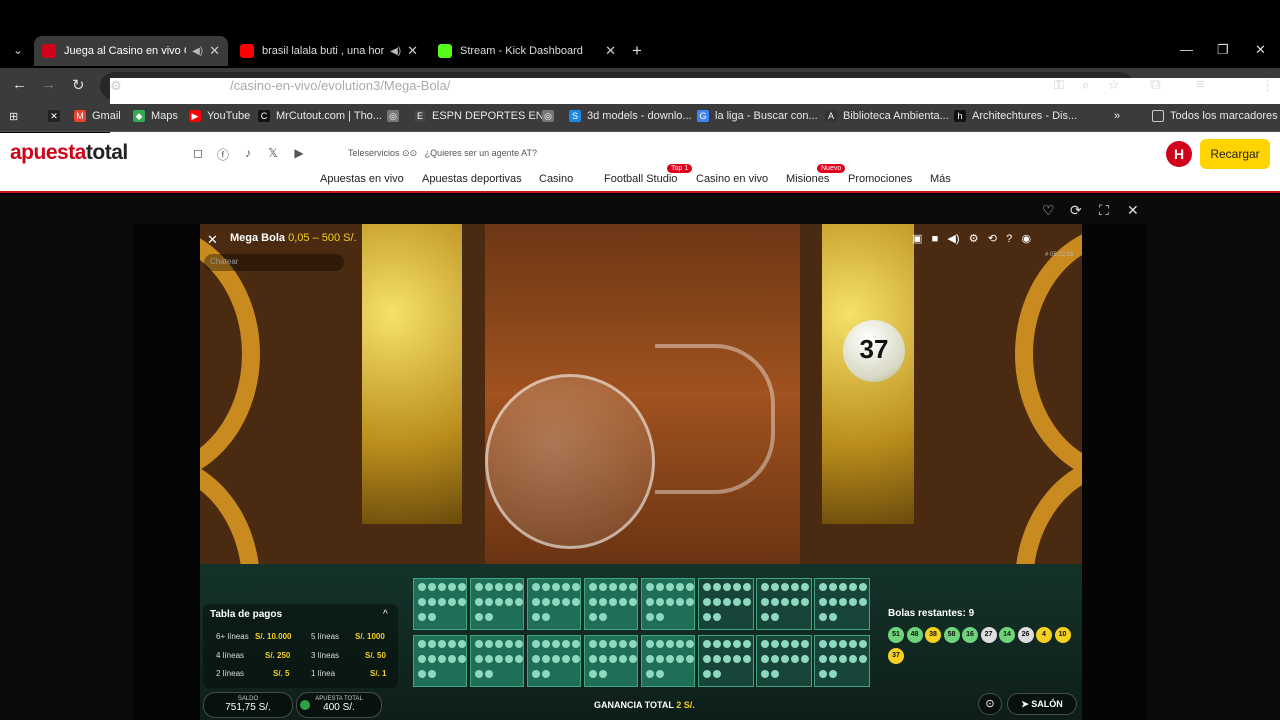  I want to click on close-icon: ✕, so click(212, 240).